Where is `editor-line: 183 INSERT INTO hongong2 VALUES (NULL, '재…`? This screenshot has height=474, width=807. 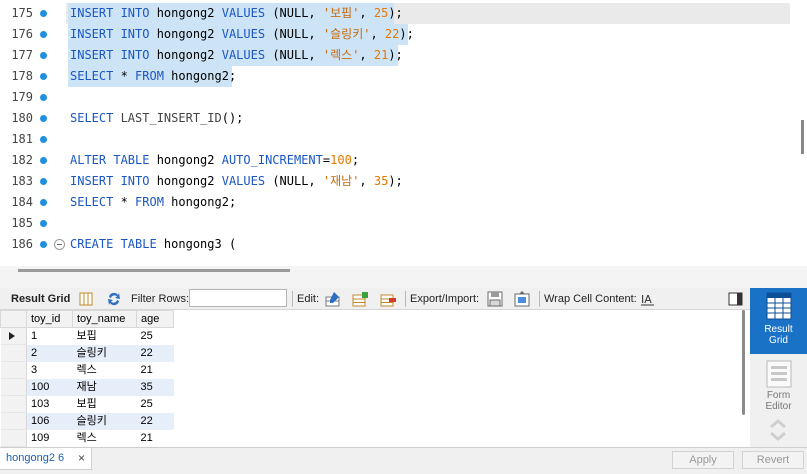 editor-line: 183 INSERT INTO hongong2 VALUES (NULL, '재… is located at coordinates (395, 181).